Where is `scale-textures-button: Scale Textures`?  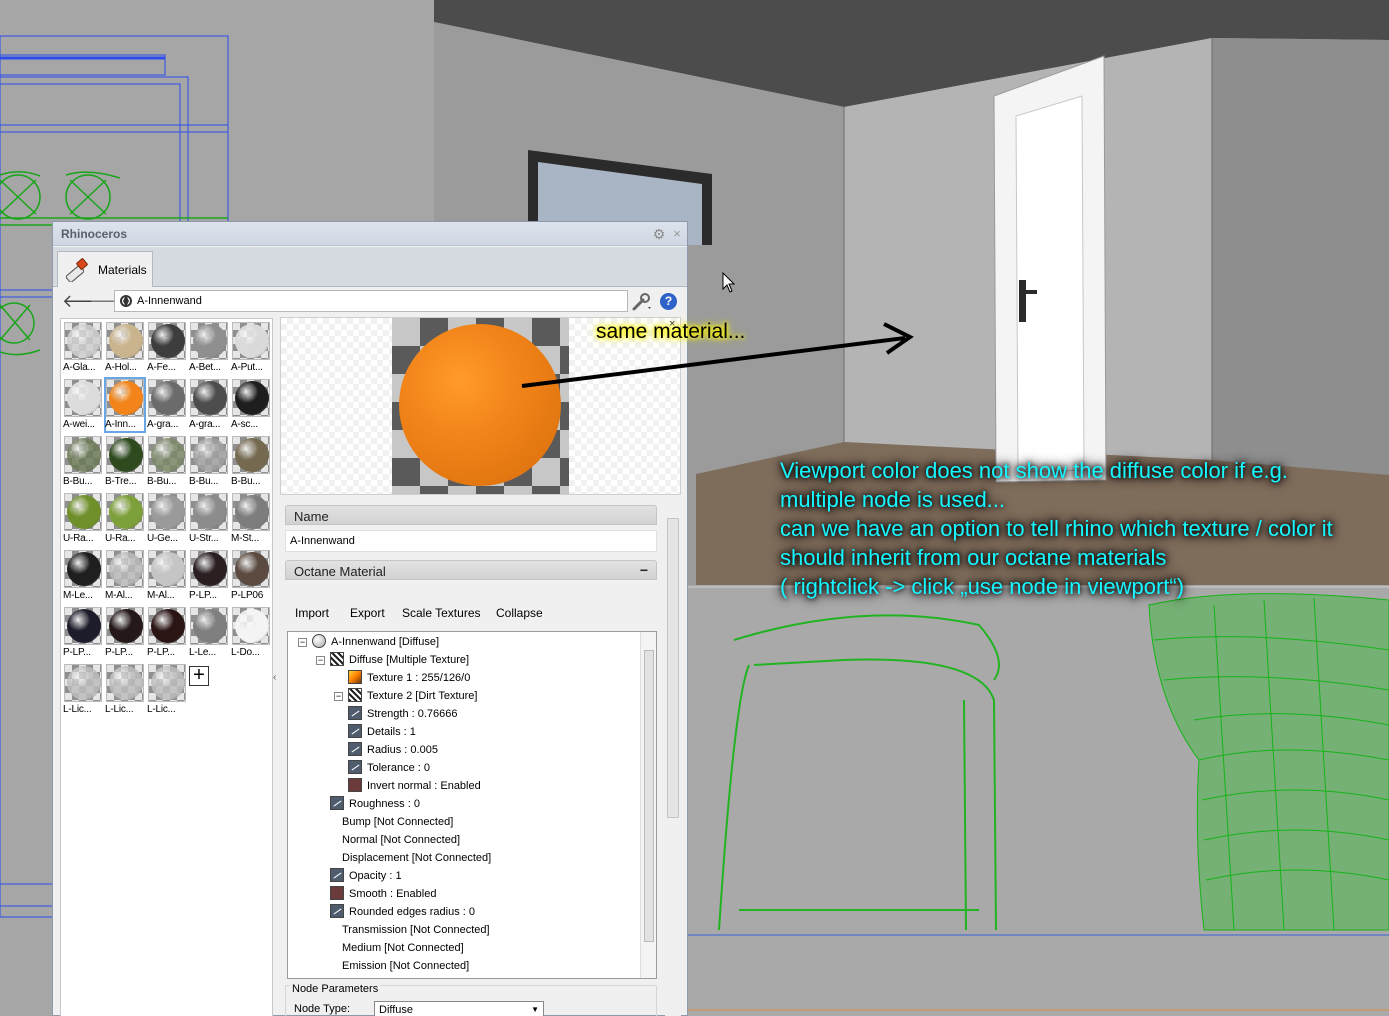 scale-textures-button: Scale Textures is located at coordinates (441, 613).